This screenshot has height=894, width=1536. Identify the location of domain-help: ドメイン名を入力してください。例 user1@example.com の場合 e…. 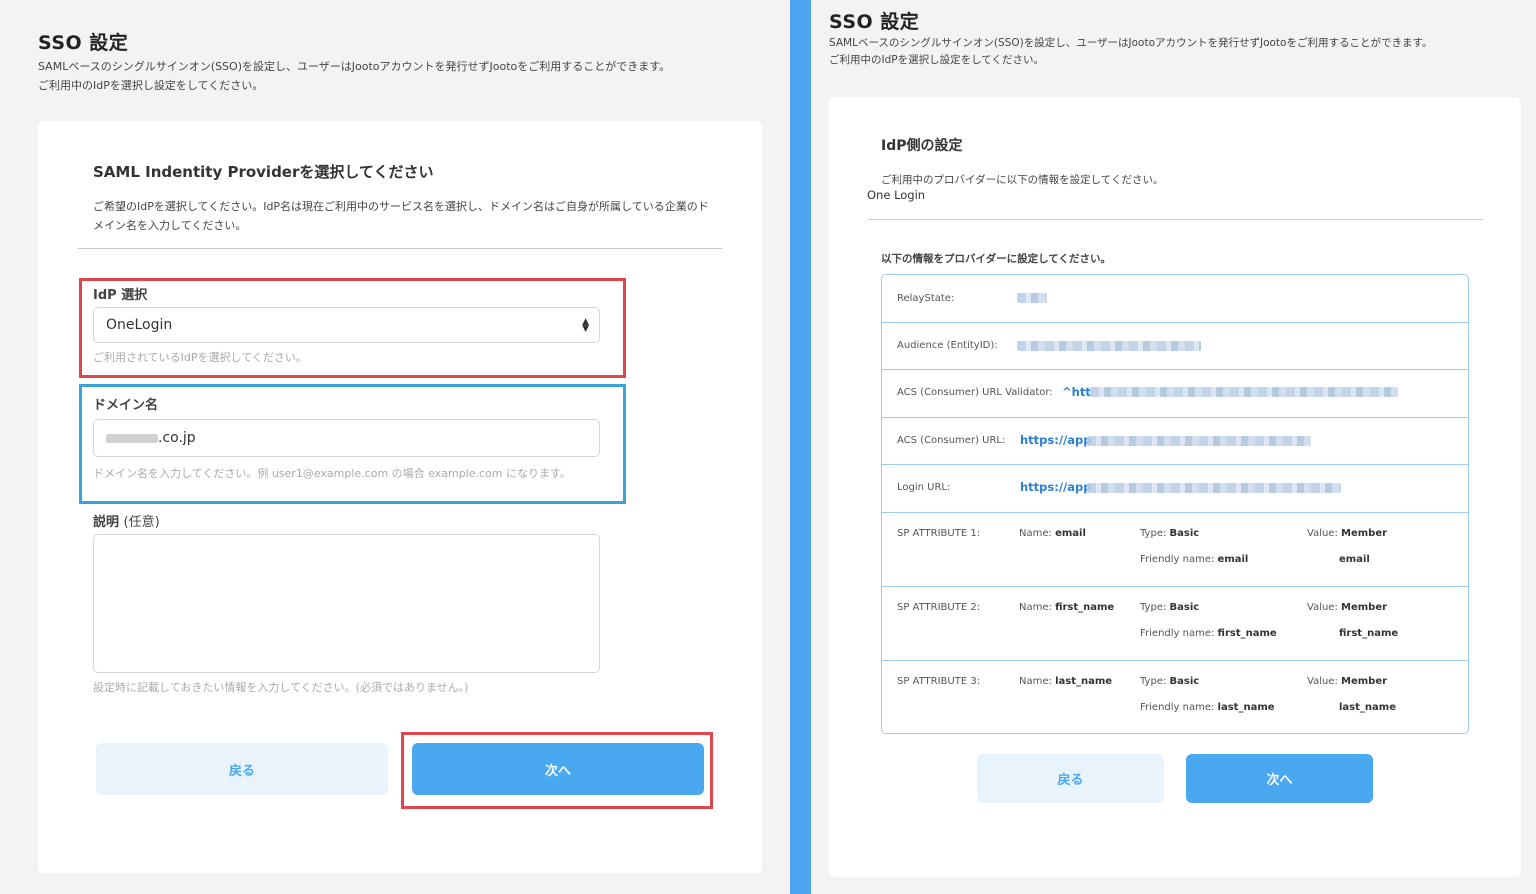
(332, 473).